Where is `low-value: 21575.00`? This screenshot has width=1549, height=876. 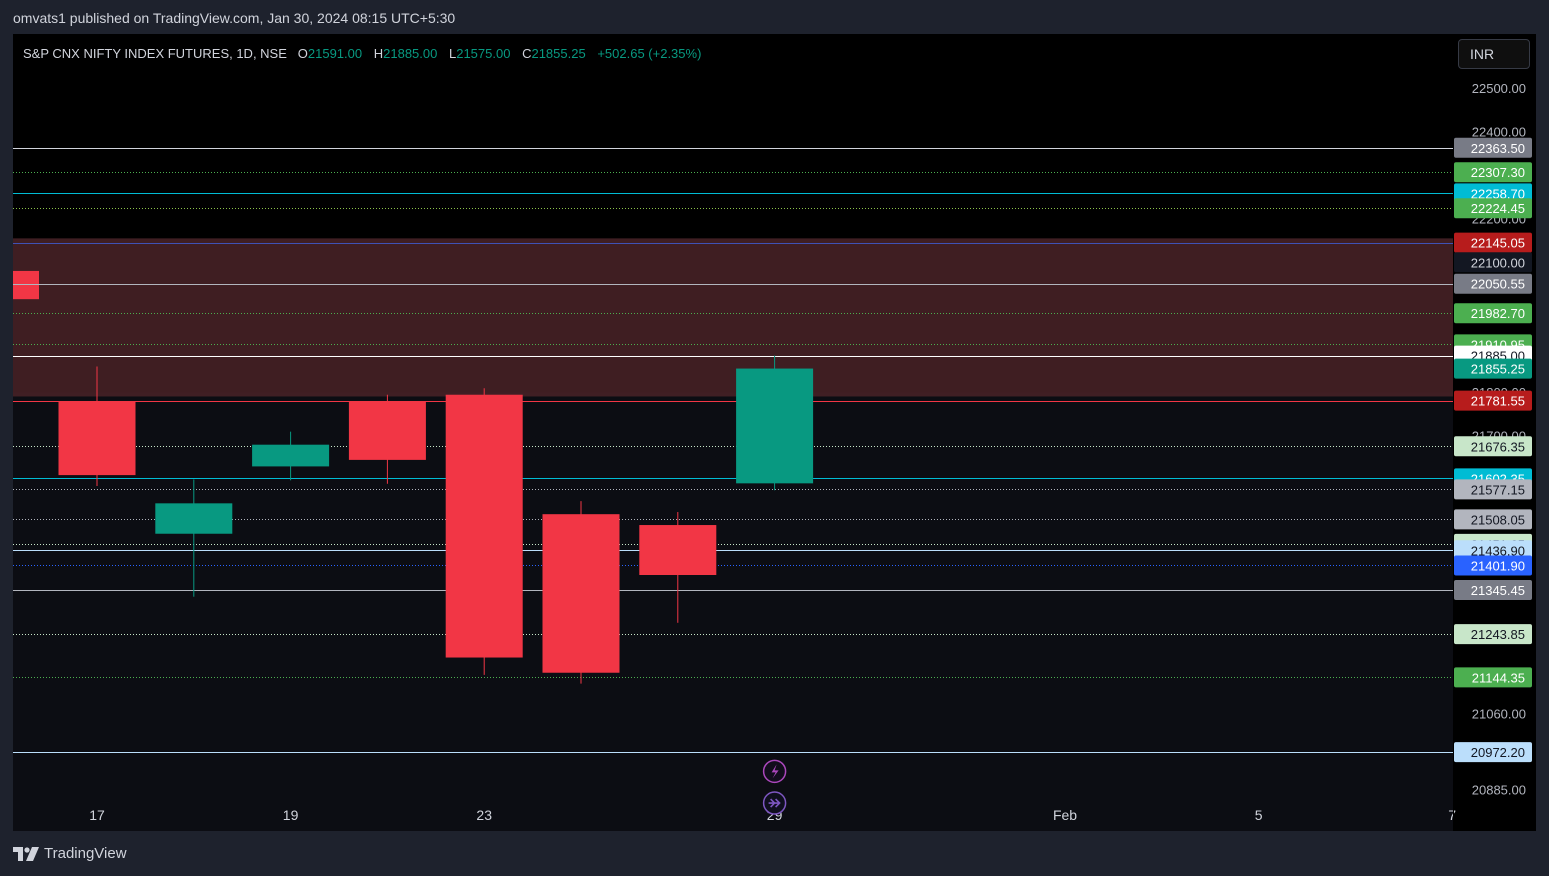
low-value: 21575.00 is located at coordinates (483, 53).